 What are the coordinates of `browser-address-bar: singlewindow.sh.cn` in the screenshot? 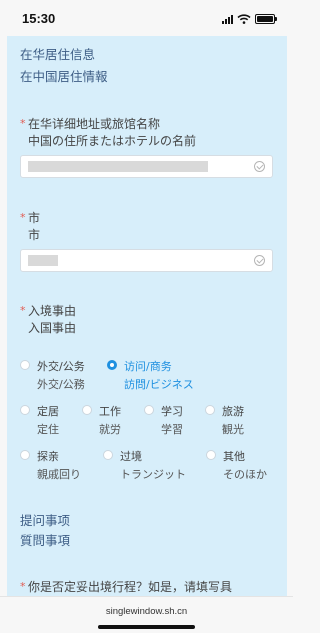 It's located at (146, 614).